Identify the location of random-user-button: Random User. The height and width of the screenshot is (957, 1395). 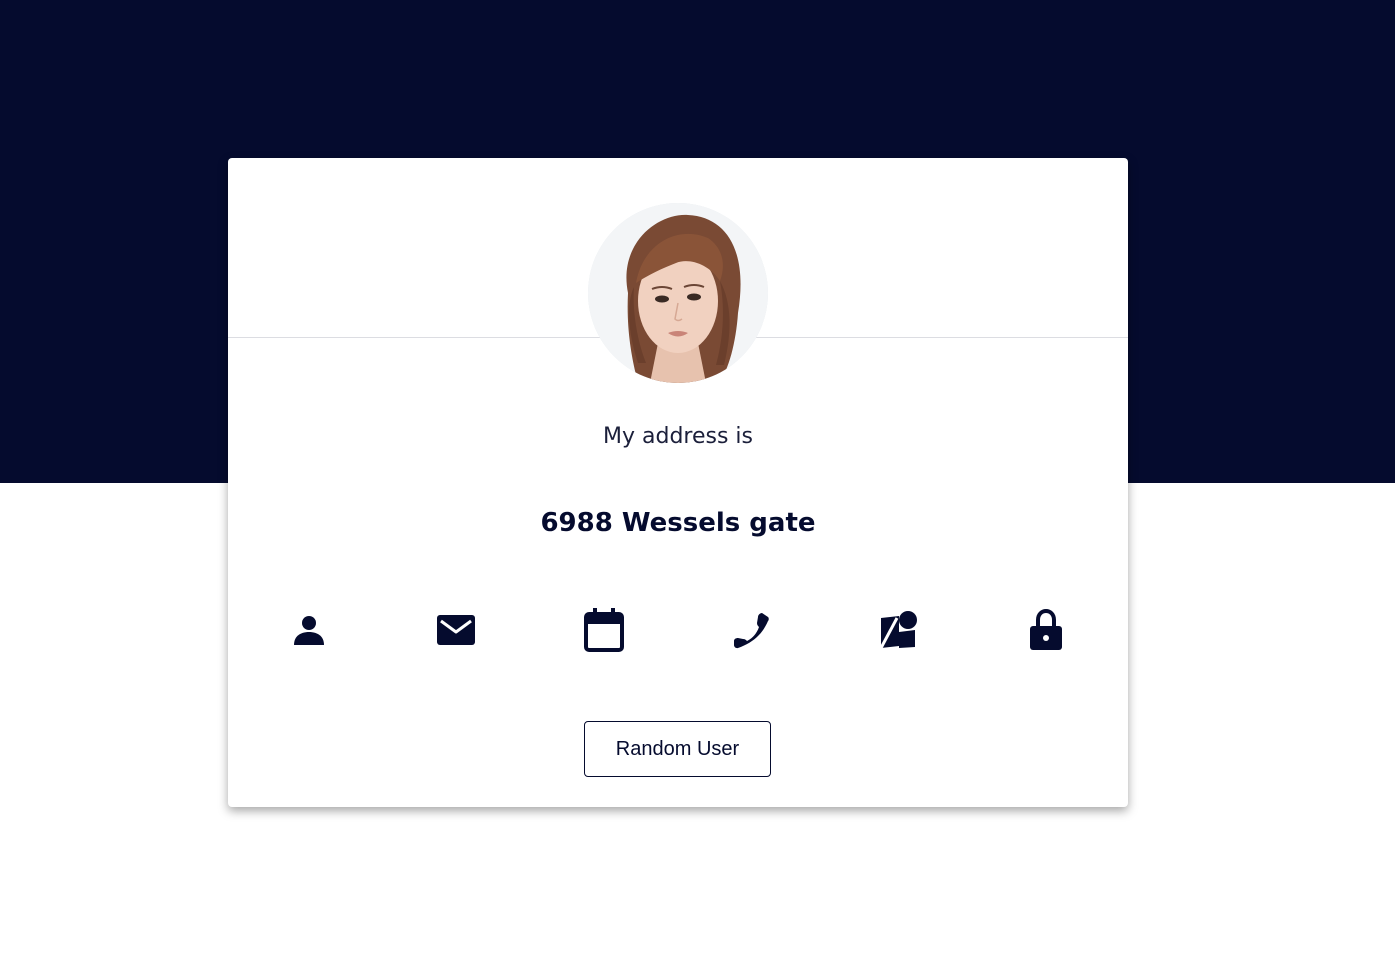
(677, 749).